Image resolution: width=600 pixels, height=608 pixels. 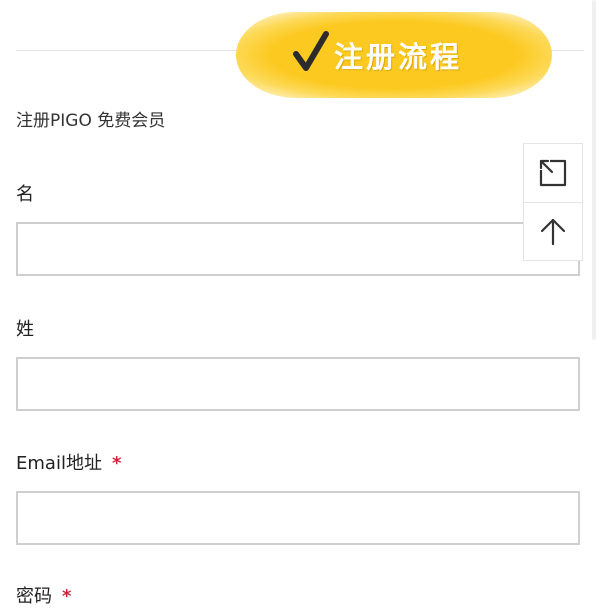 What do you see at coordinates (34, 596) in the screenshot?
I see `password-label-text: 密码` at bounding box center [34, 596].